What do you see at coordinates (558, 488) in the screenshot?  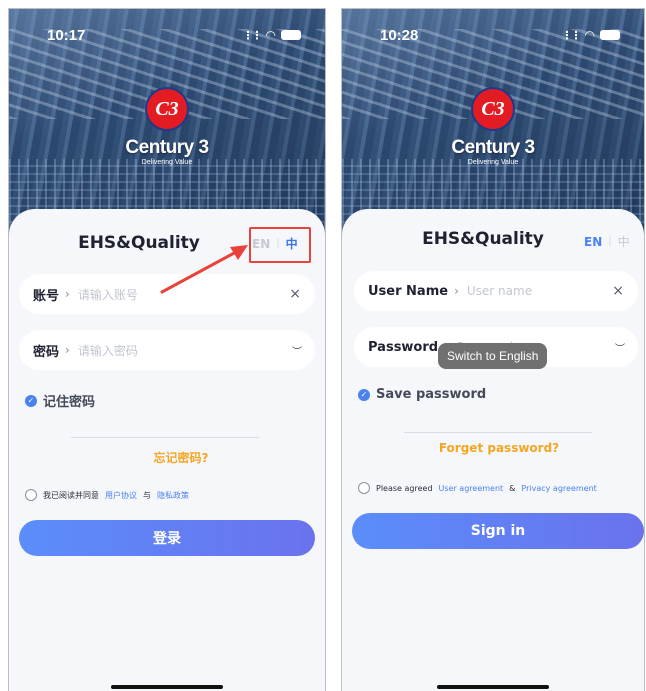 I see `privacy-agreement-link: Privacy agreement` at bounding box center [558, 488].